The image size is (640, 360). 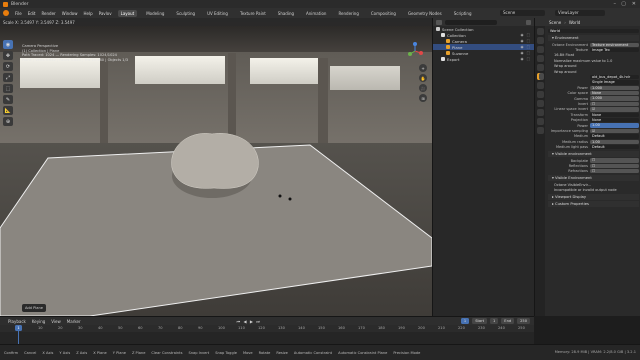 I want to click on workspace-tab-compositing: Compositing, so click(x=383, y=13).